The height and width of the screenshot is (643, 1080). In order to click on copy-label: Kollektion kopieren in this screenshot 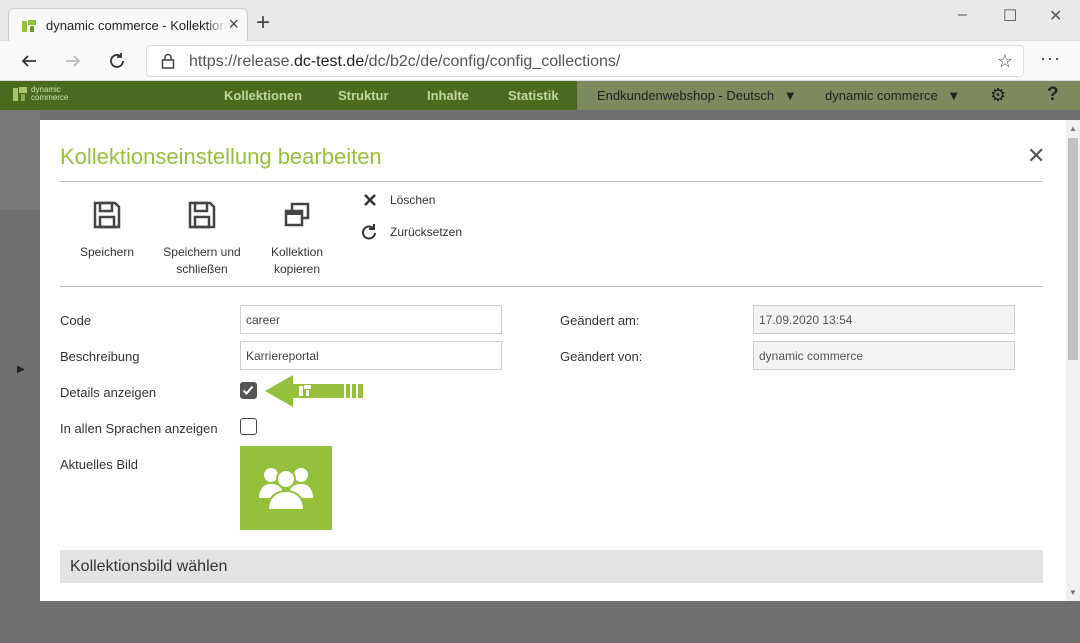, I will do `click(297, 260)`.